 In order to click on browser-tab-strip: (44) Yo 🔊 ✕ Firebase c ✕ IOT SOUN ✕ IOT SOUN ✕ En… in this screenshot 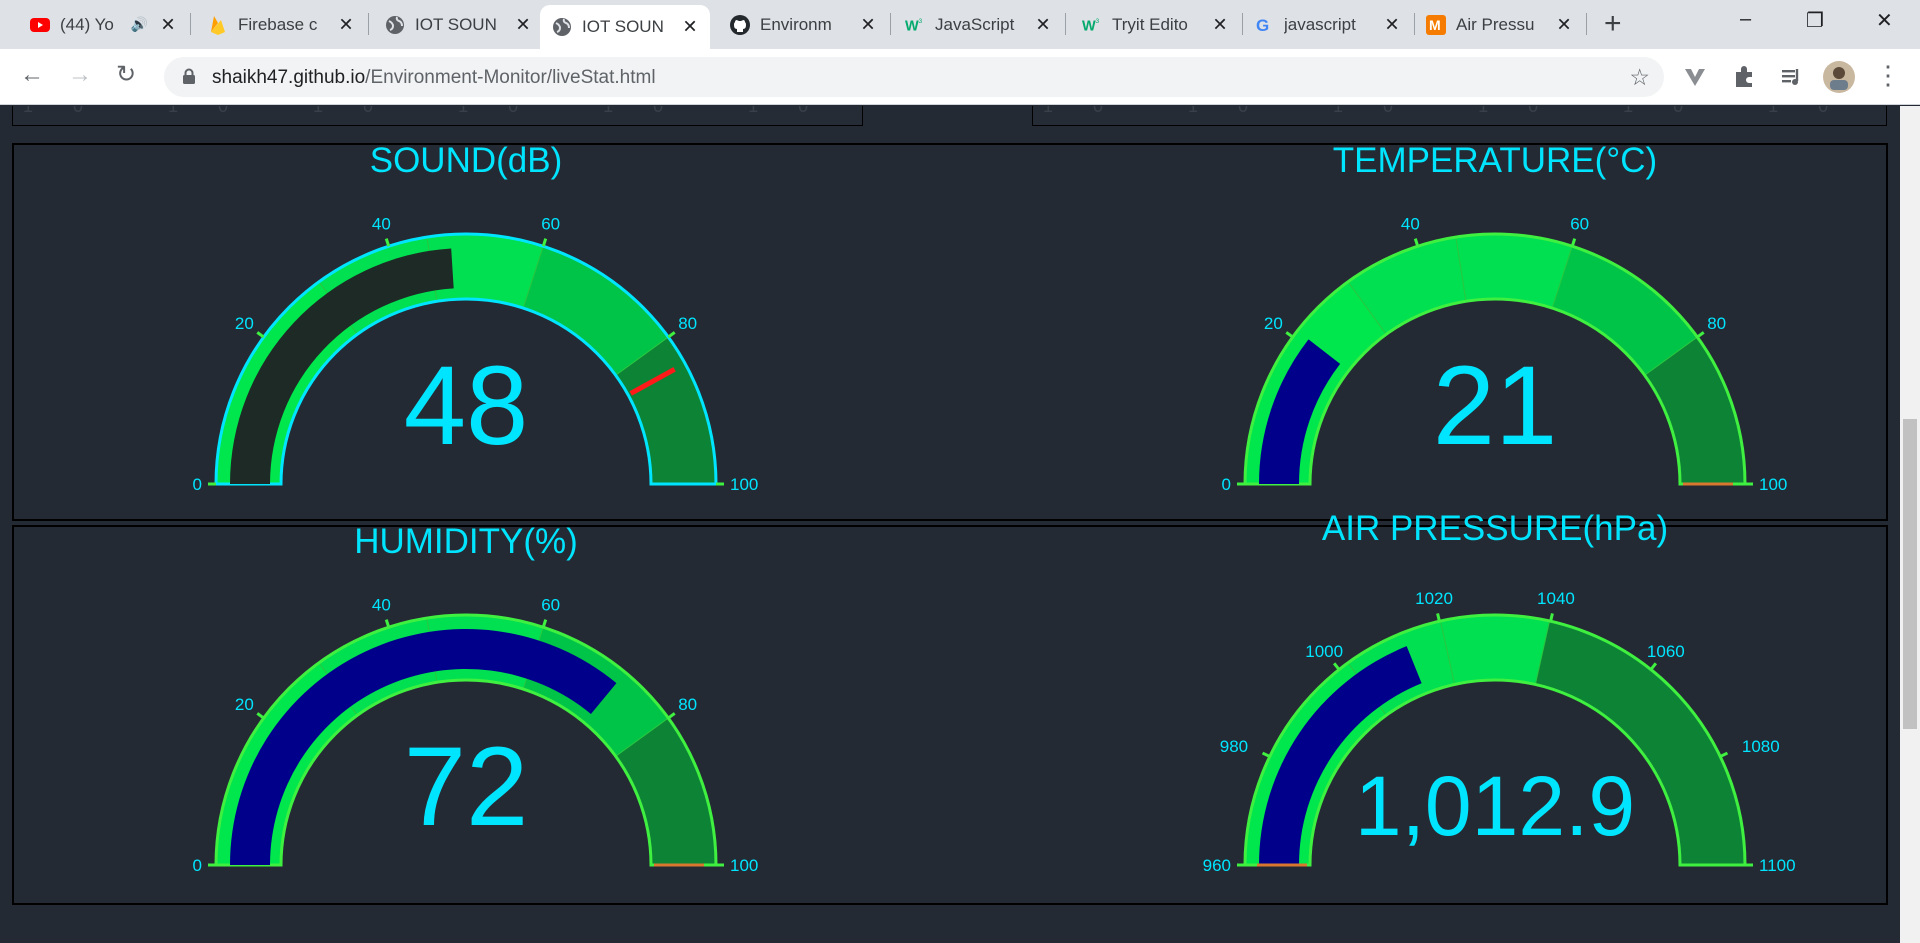, I will do `click(960, 24)`.